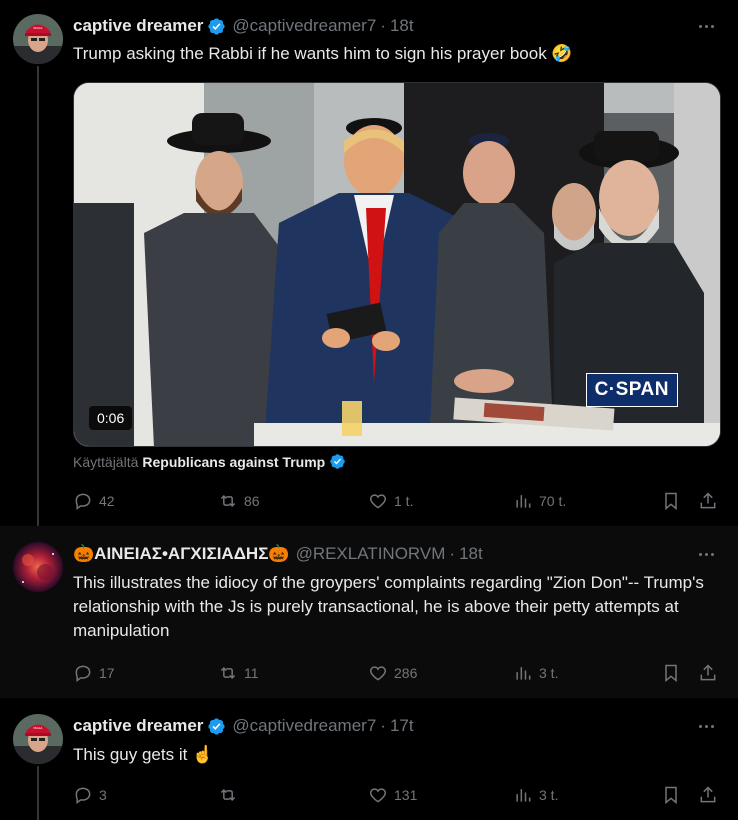 The height and width of the screenshot is (820, 738). What do you see at coordinates (392, 673) in the screenshot?
I see `like-button: 286` at bounding box center [392, 673].